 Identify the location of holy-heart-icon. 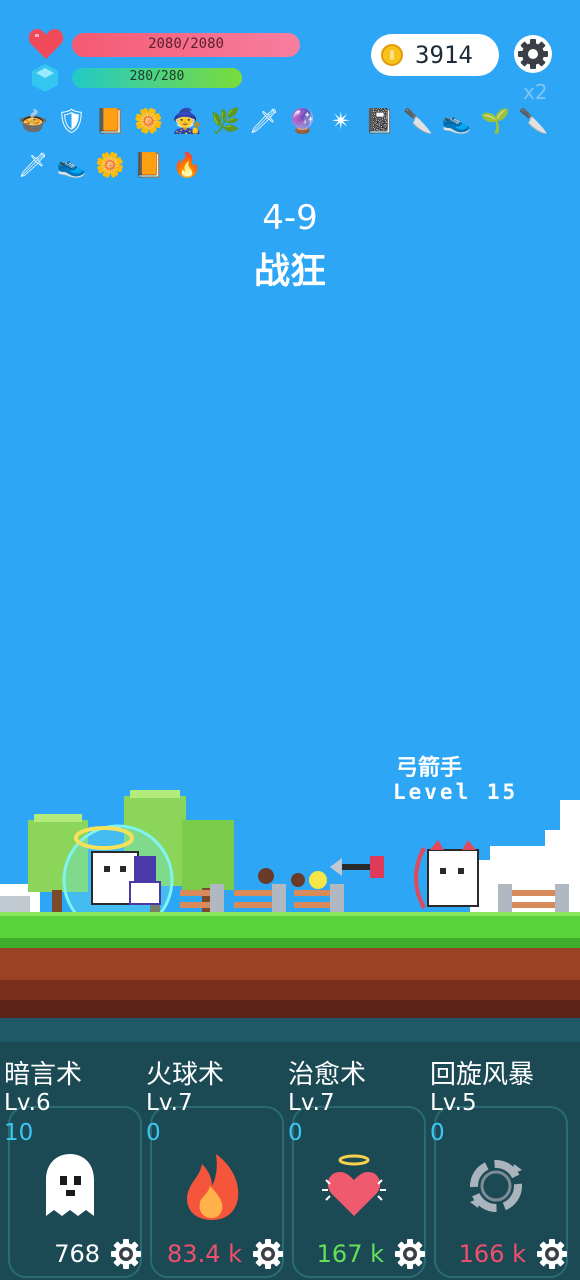
(354, 1186).